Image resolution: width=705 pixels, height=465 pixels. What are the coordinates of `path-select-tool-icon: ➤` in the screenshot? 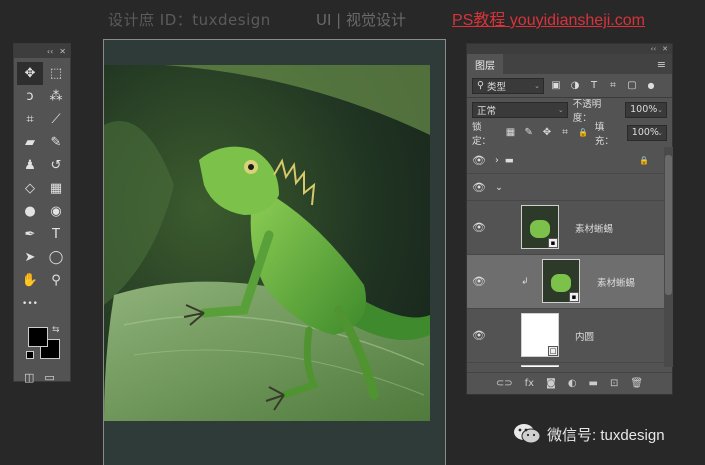 It's located at (30, 257).